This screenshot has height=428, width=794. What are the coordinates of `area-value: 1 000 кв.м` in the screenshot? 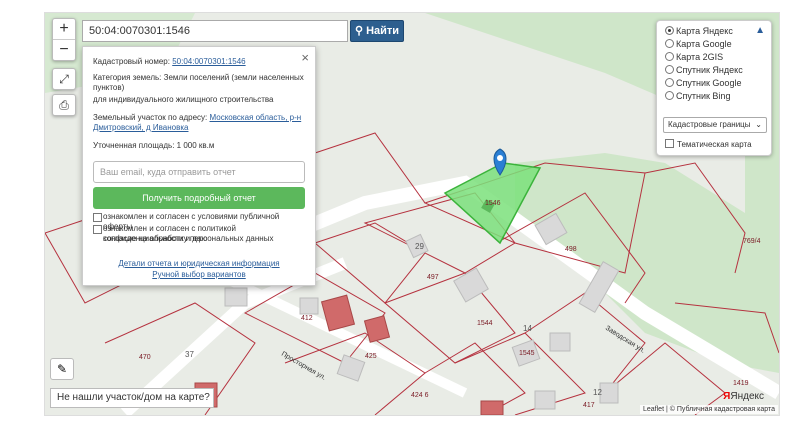 It's located at (195, 145).